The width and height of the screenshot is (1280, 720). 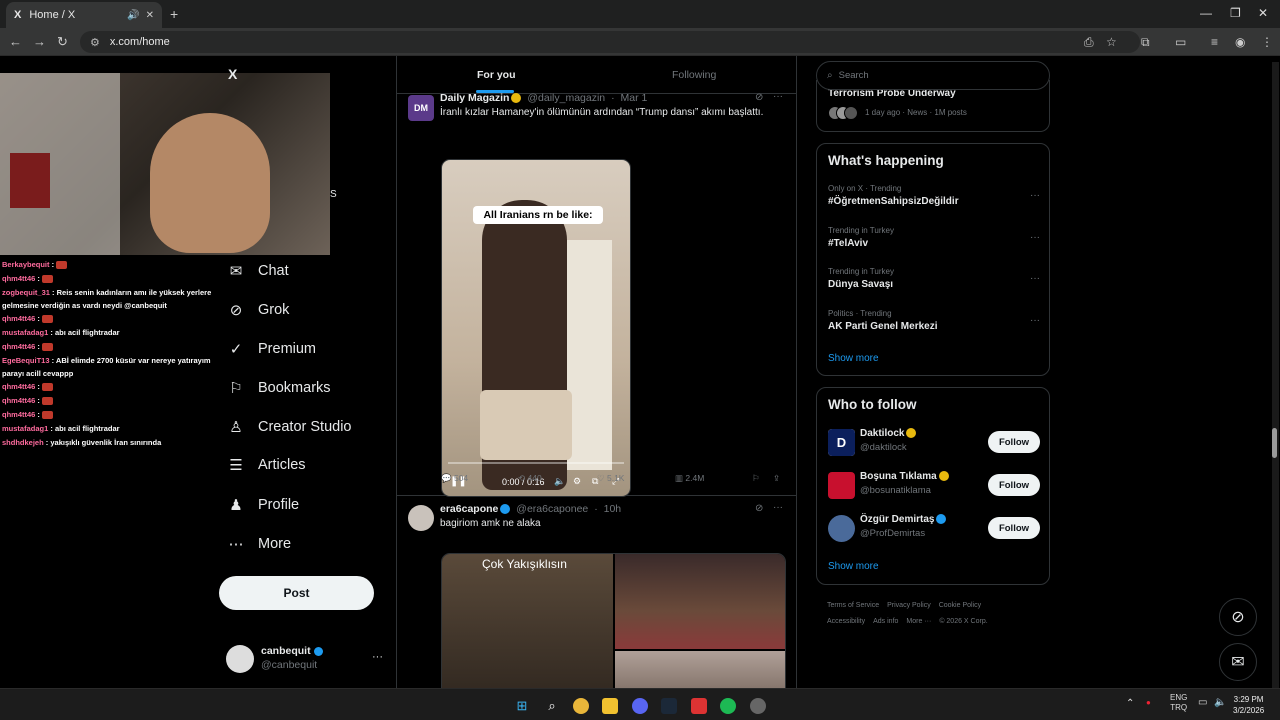 What do you see at coordinates (909, 605) in the screenshot?
I see `footer-link: Privacy Policy` at bounding box center [909, 605].